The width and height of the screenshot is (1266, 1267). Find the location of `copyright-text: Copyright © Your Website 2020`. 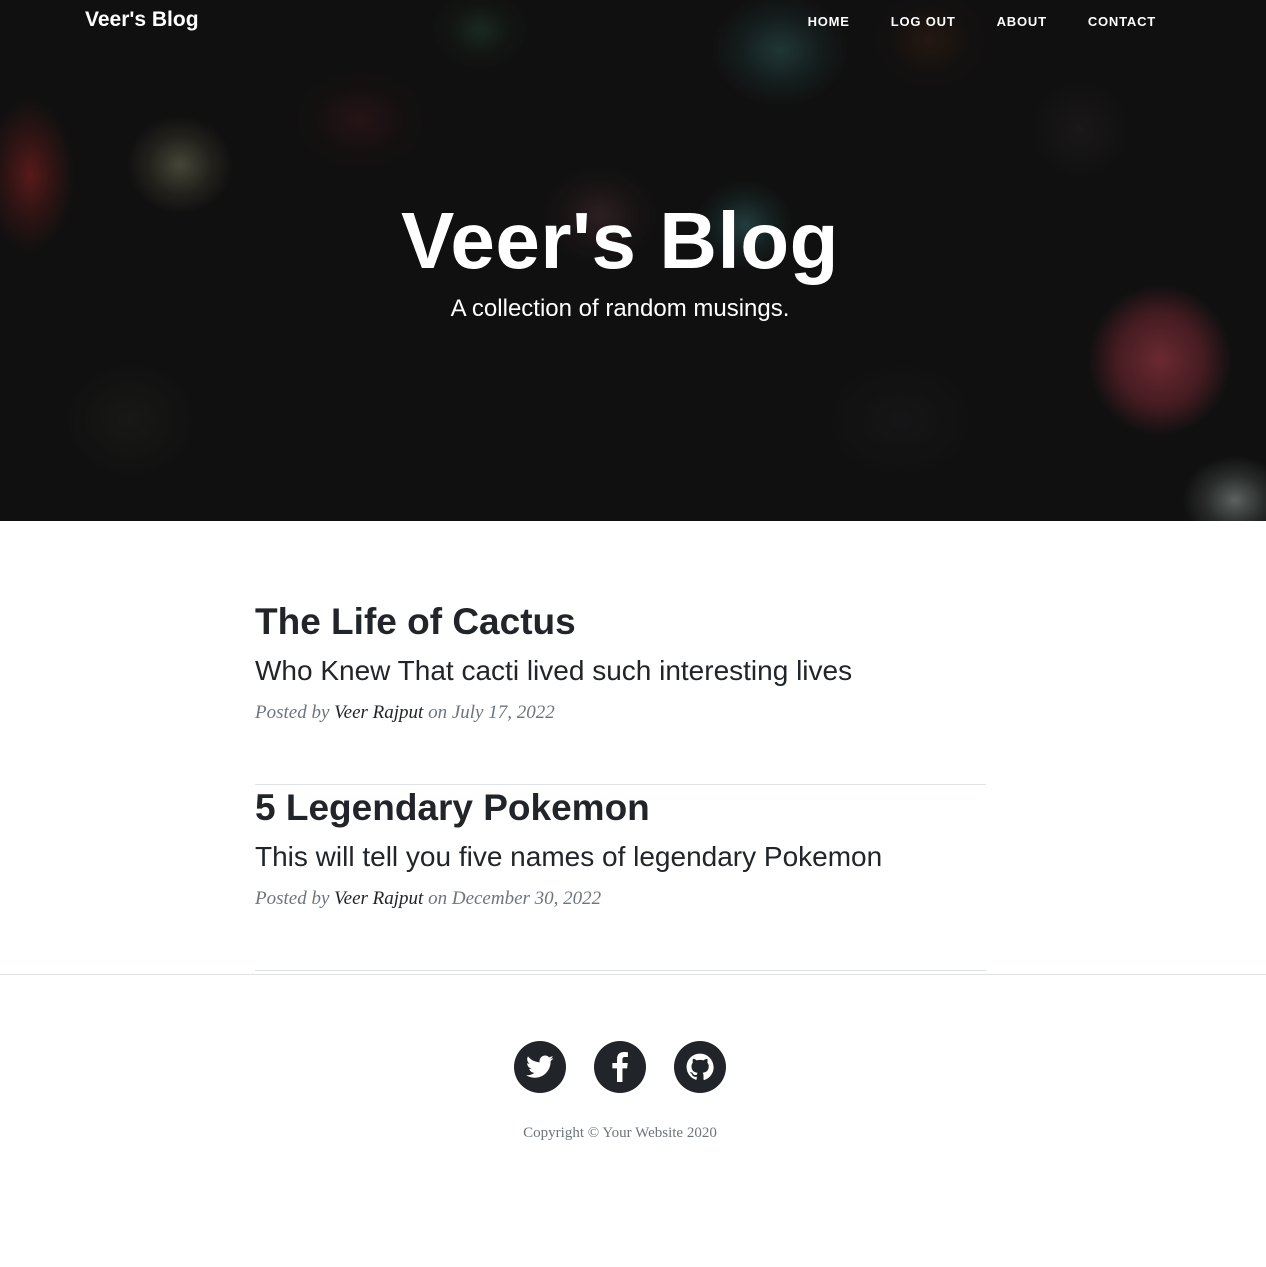

copyright-text: Copyright © Your Website 2020 is located at coordinates (620, 1133).